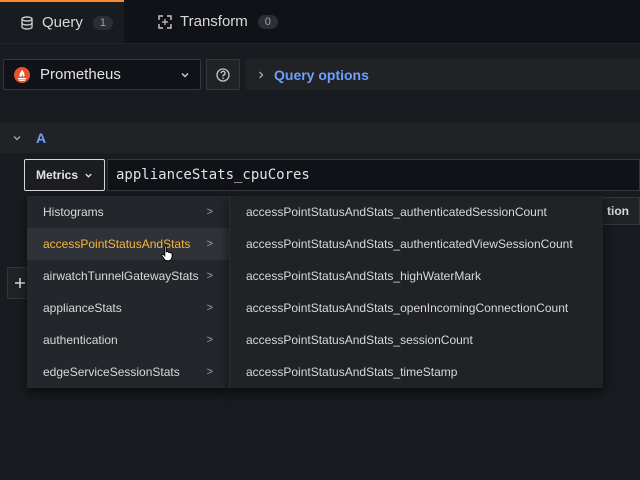 The height and width of the screenshot is (480, 640). I want to click on transform-icon, so click(165, 21).